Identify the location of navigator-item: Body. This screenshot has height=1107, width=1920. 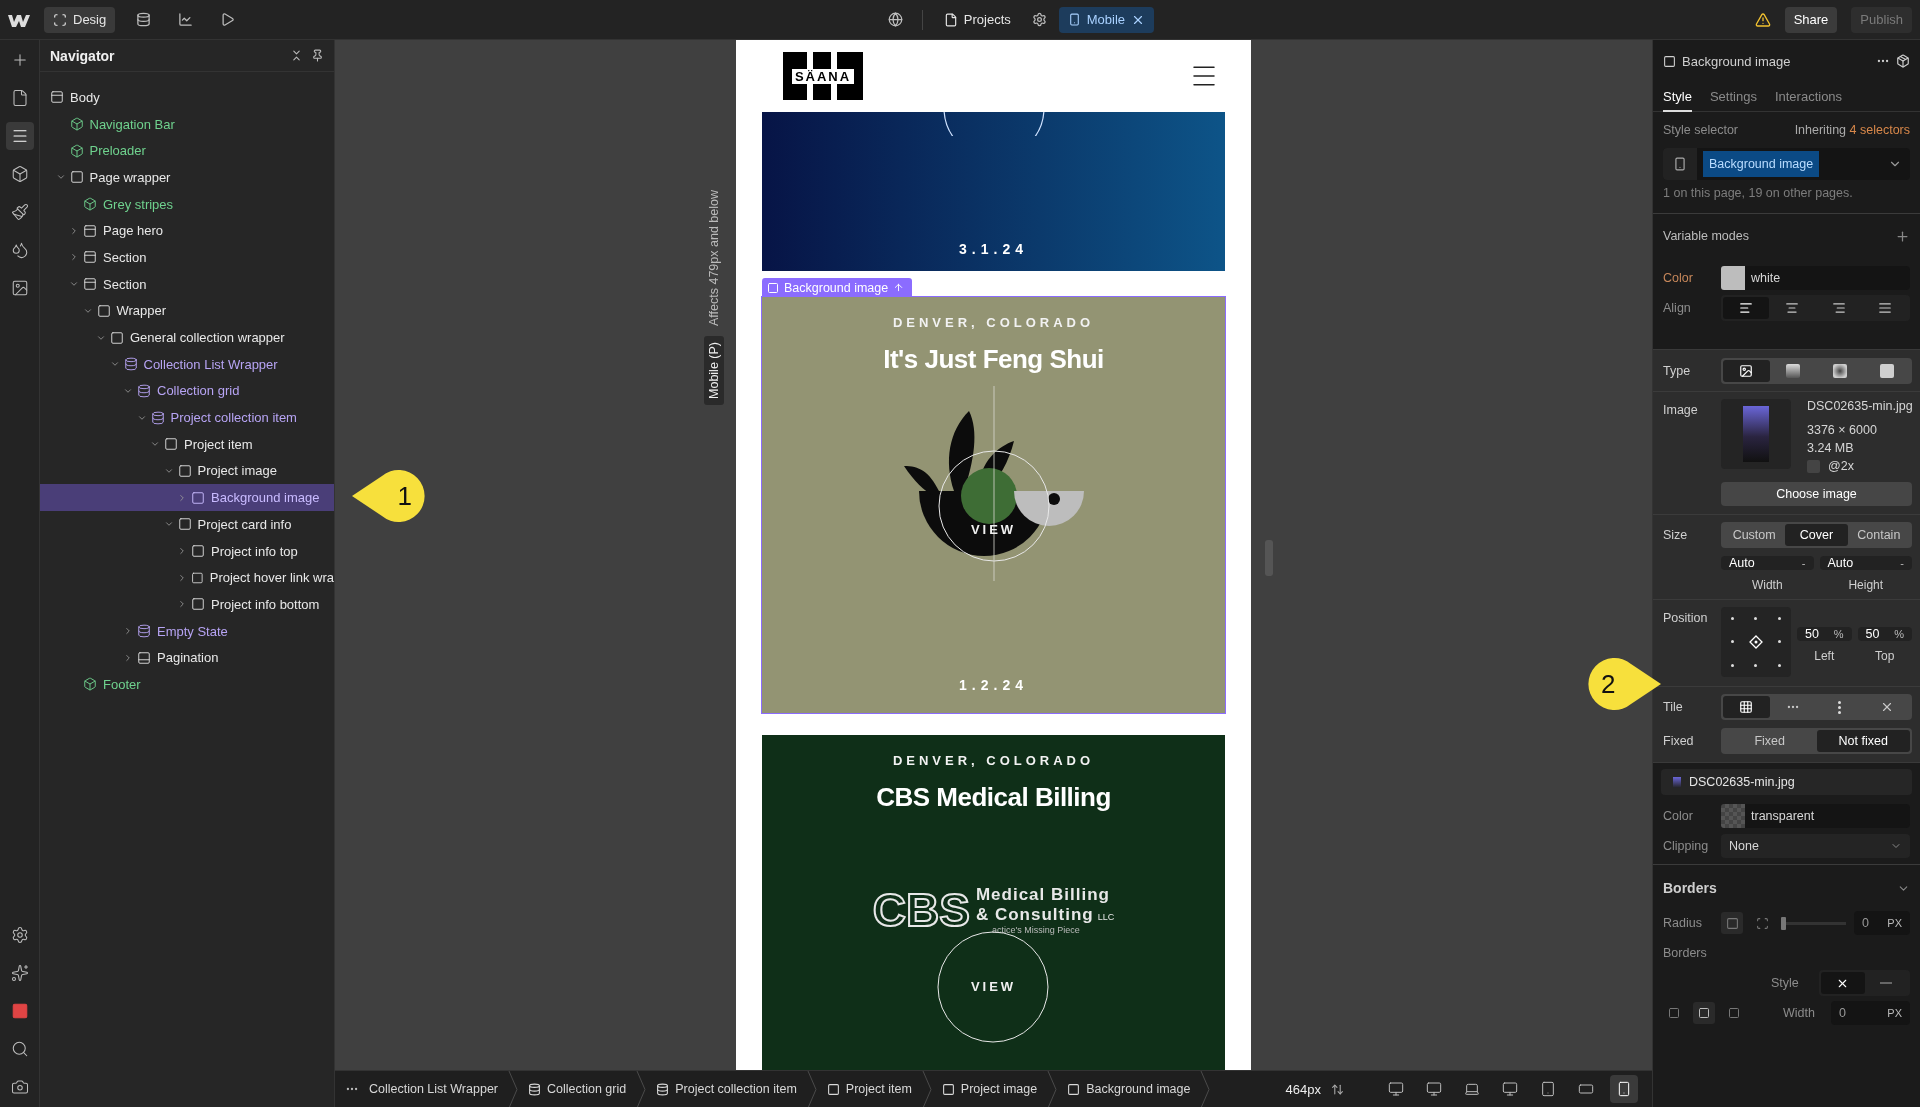
(187, 97).